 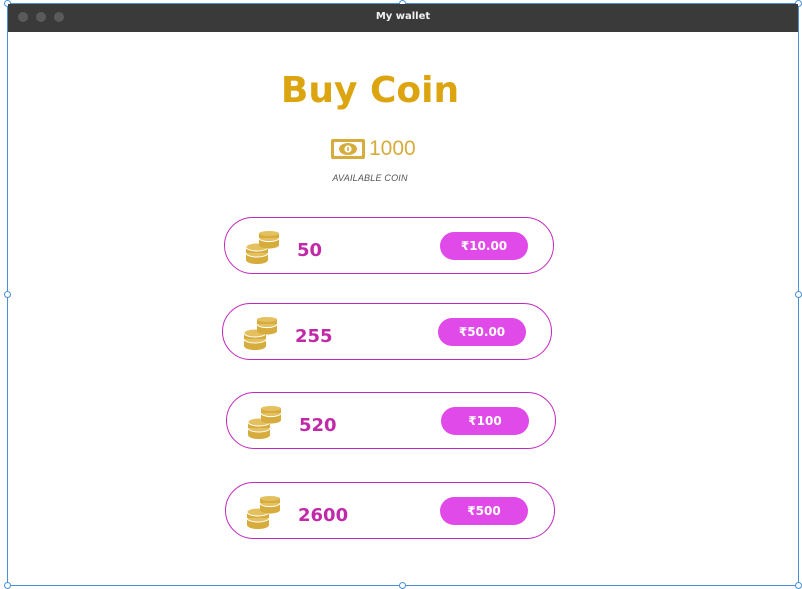 I want to click on coin-package-card: 255 ₹50.00, so click(x=387, y=331).